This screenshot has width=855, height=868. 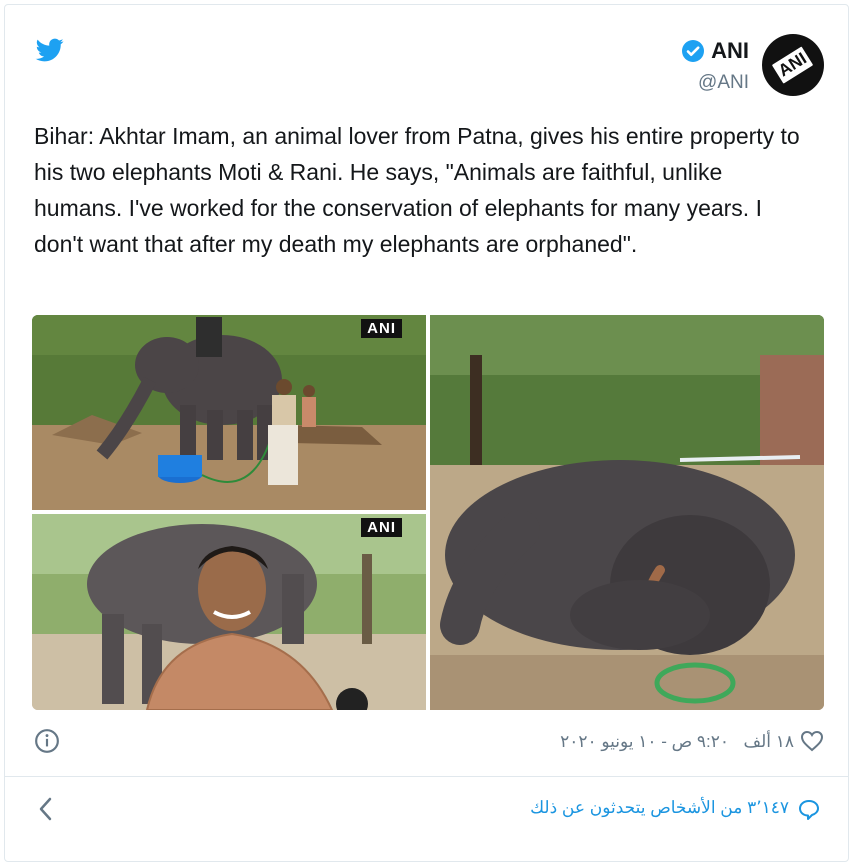 I want to click on info-icon, so click(x=47, y=741).